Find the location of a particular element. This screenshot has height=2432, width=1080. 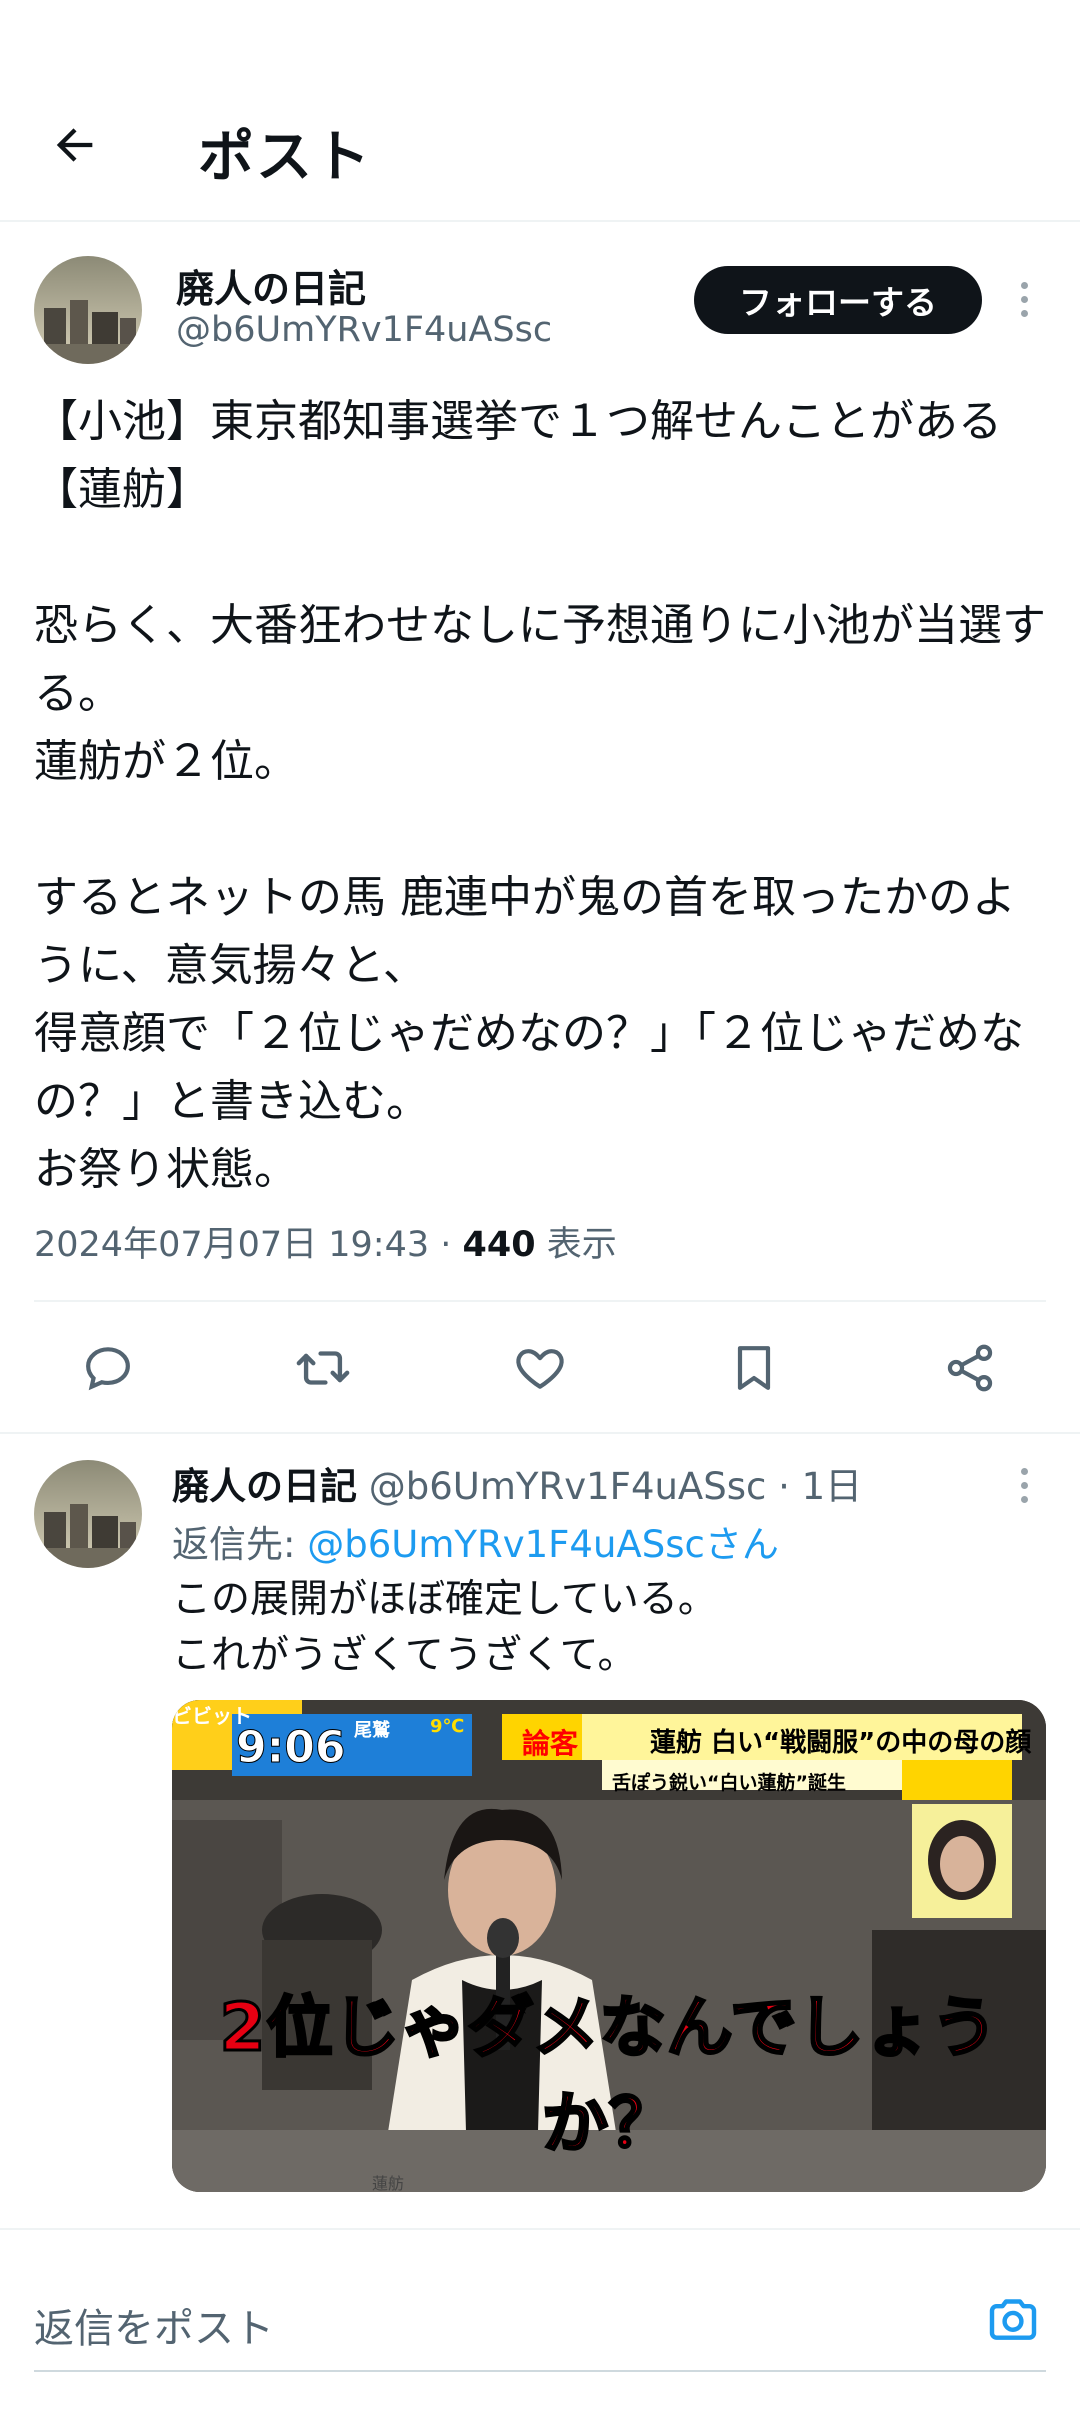

back-button is located at coordinates (75, 145).